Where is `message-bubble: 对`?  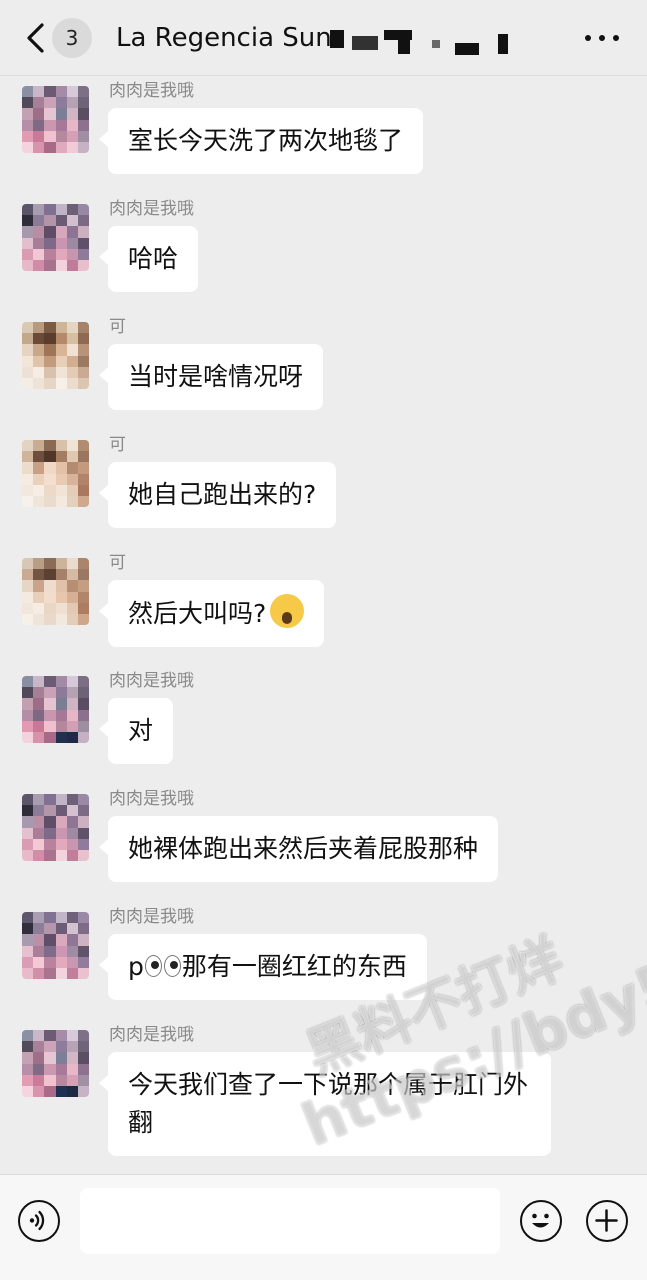
message-bubble: 对 is located at coordinates (136, 731).